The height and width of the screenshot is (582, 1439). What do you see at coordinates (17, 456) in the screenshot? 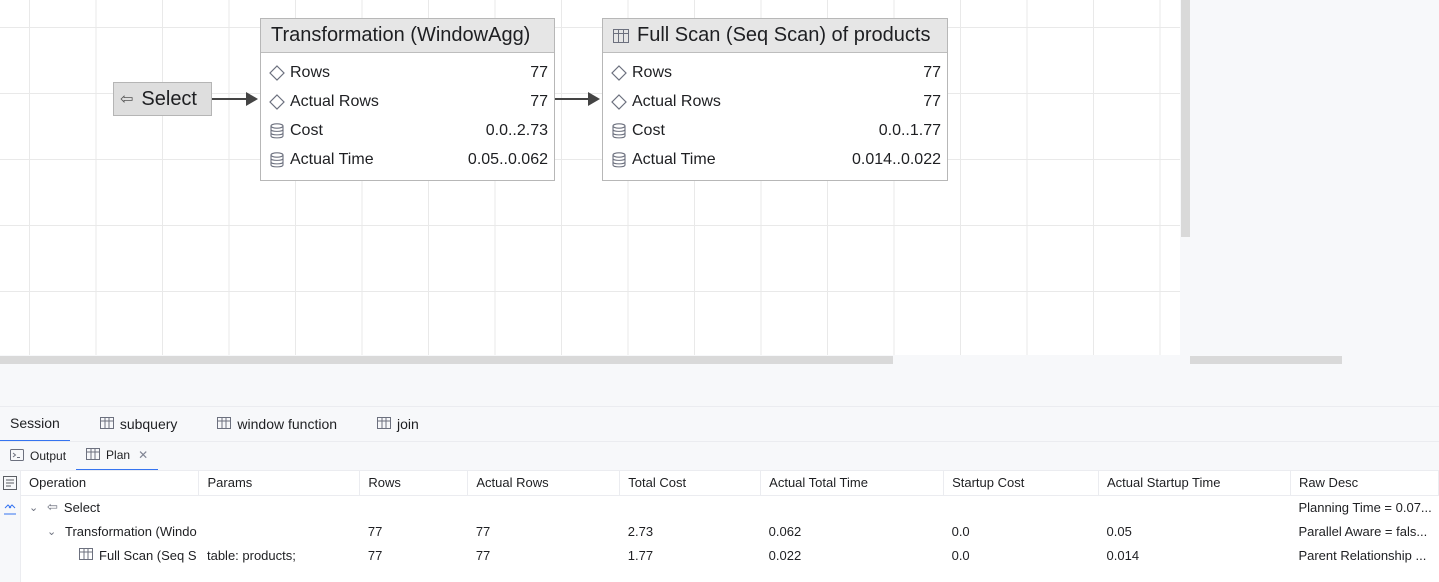
I see `console-icon` at bounding box center [17, 456].